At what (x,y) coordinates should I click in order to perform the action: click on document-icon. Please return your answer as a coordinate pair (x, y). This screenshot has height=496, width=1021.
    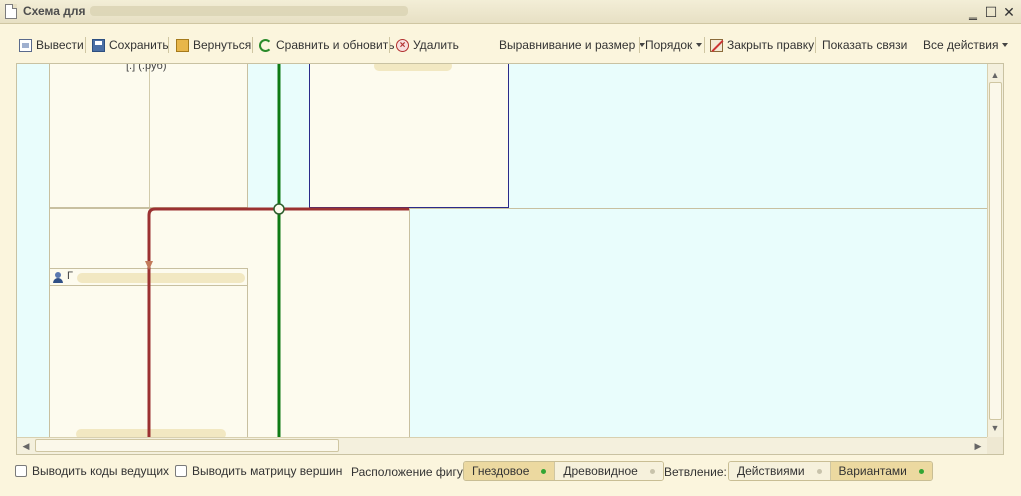
    Looking at the image, I should click on (11, 11).